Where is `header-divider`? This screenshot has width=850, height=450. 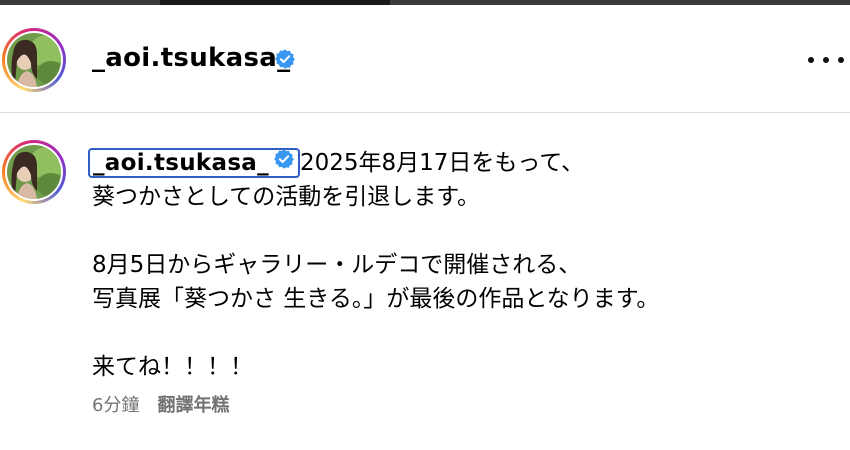 header-divider is located at coordinates (425, 112).